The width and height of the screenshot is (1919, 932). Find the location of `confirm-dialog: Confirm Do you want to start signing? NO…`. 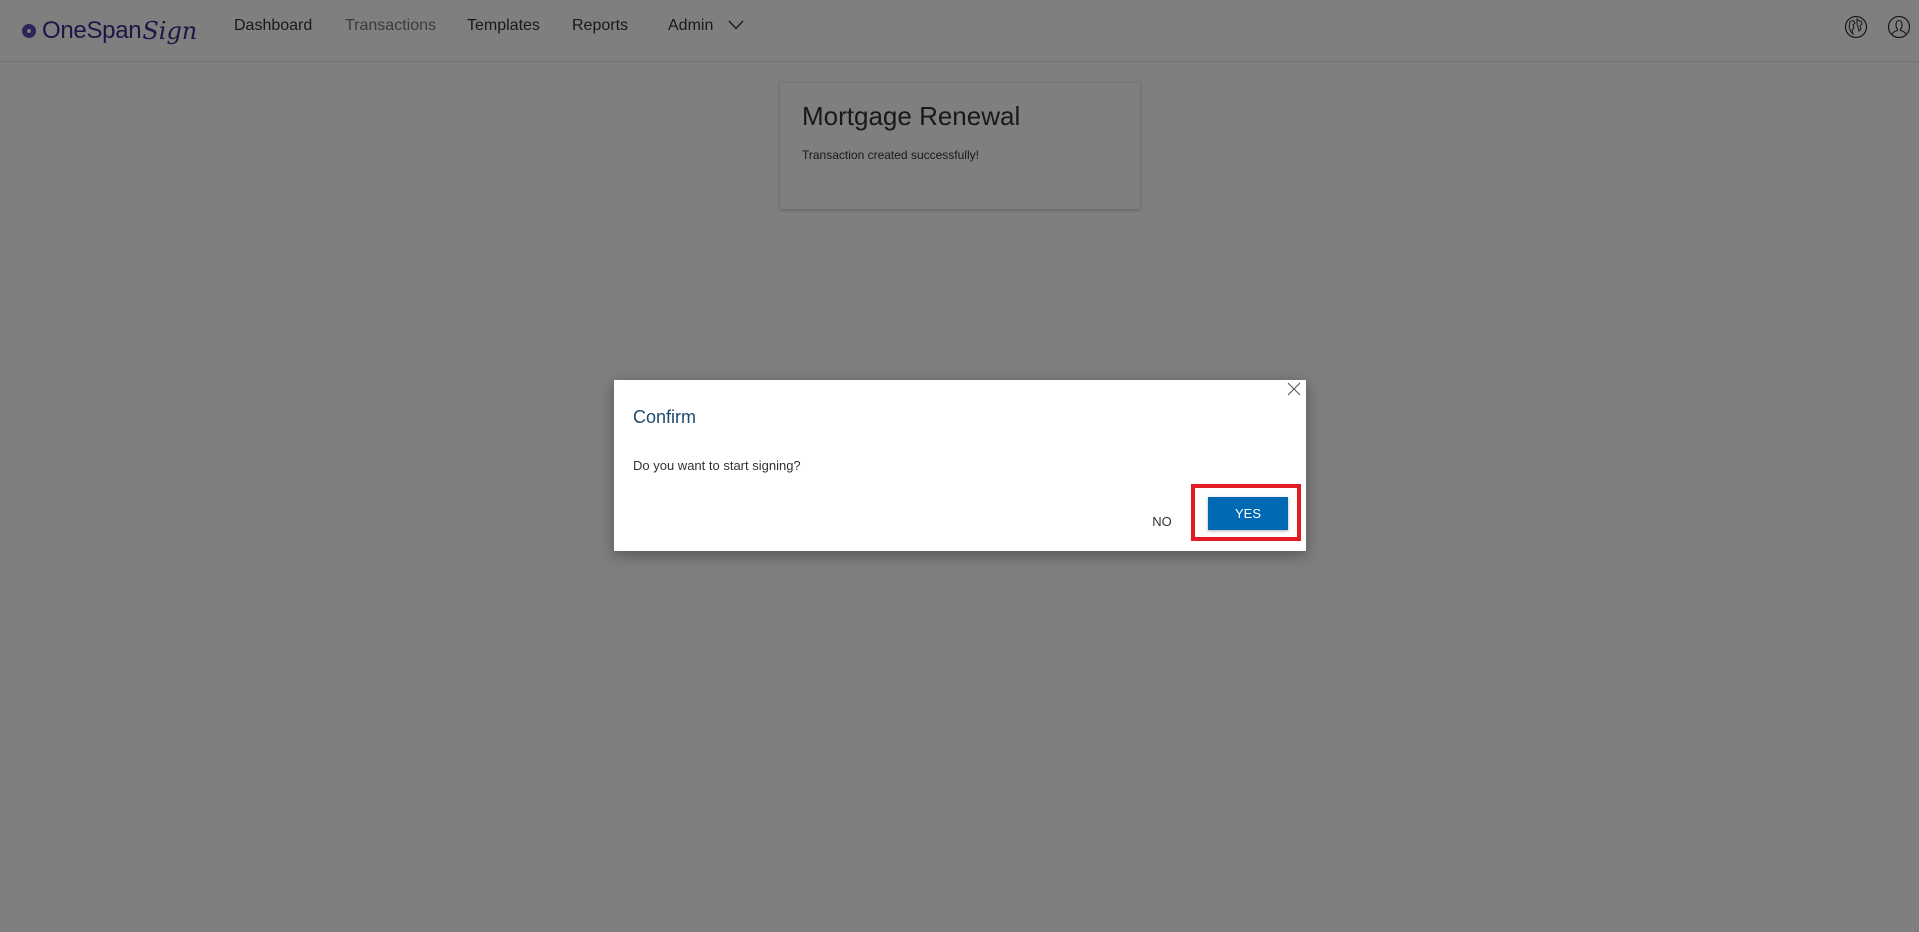

confirm-dialog: Confirm Do you want to start signing? NO… is located at coordinates (960, 465).